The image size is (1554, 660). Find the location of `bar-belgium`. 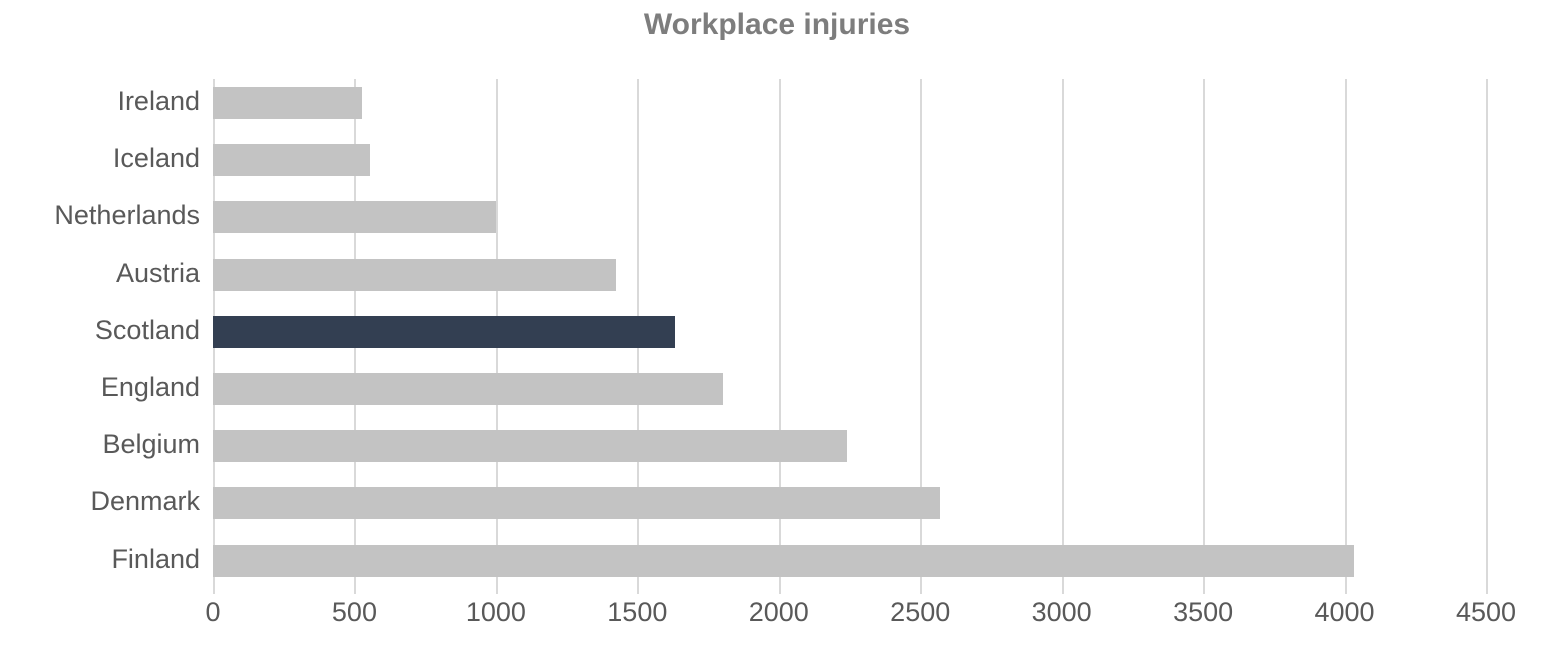

bar-belgium is located at coordinates (530, 446).